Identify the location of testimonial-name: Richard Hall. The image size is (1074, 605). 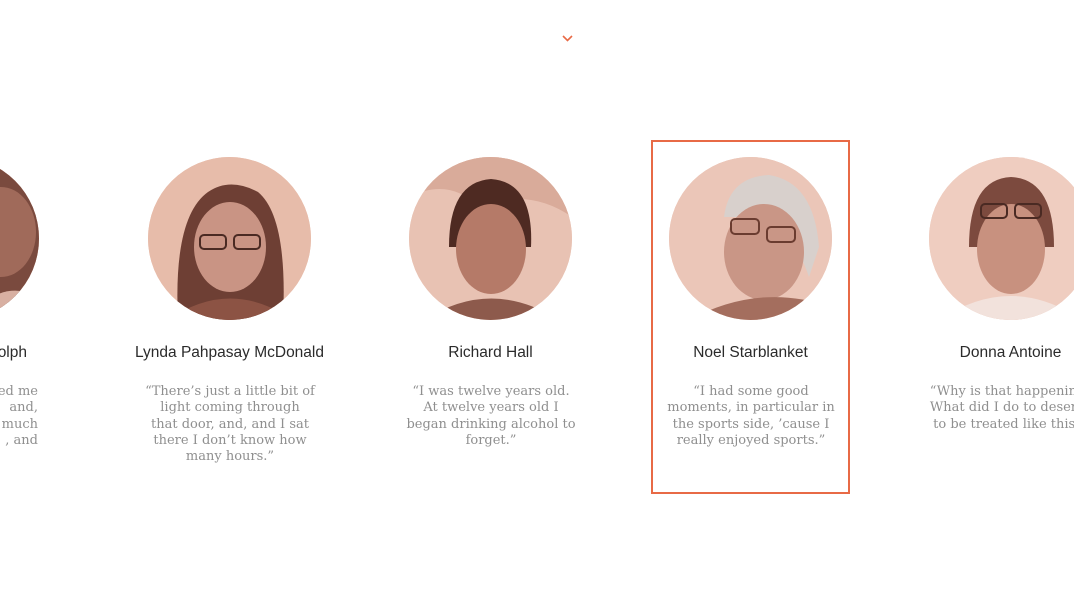
(490, 352).